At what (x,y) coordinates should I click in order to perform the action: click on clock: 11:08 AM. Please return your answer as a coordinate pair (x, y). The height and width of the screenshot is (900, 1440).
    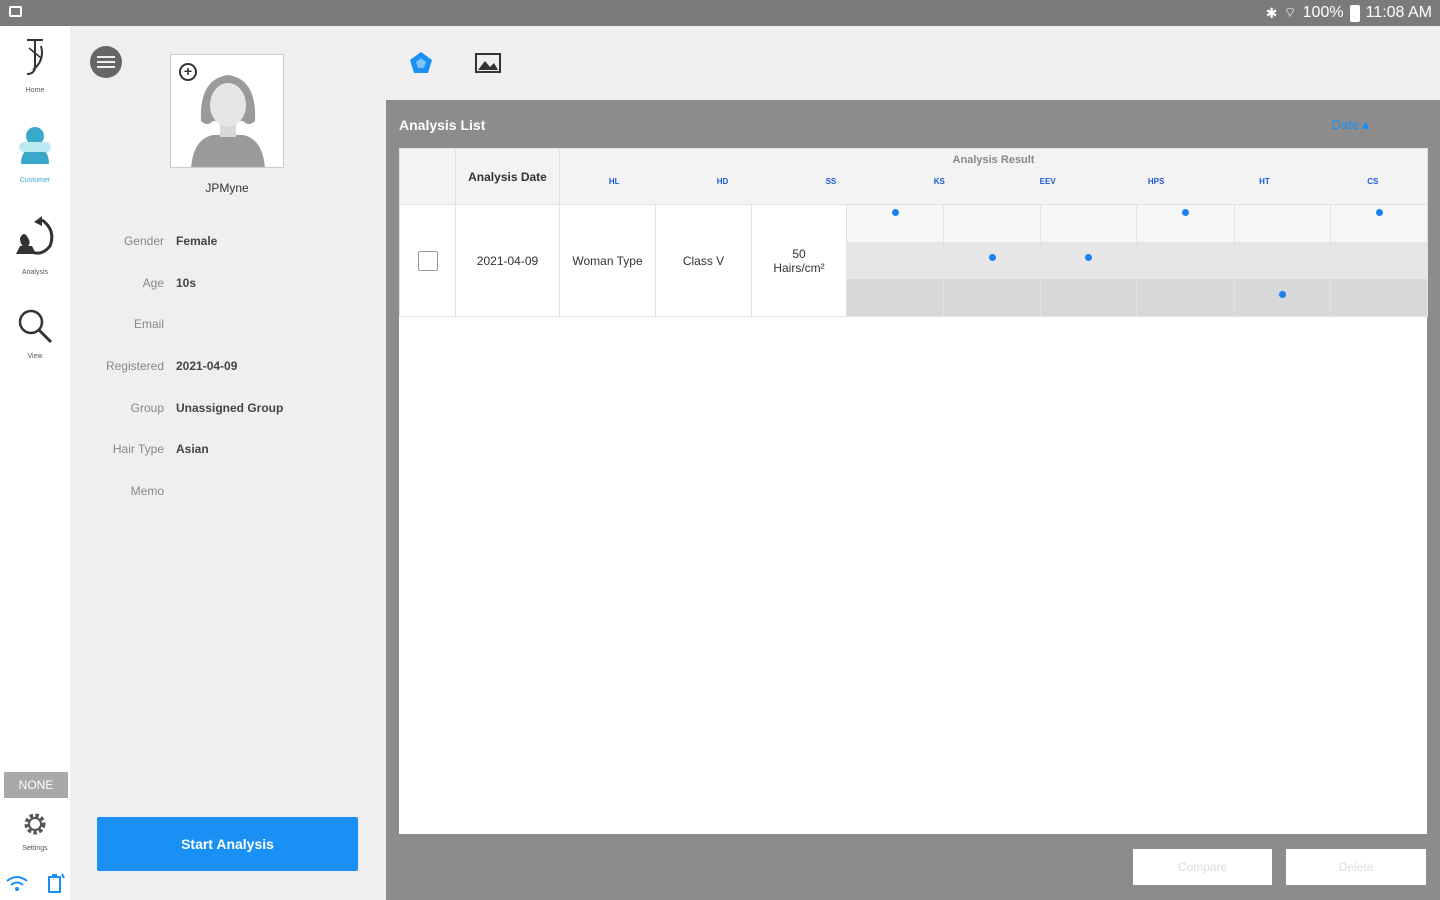
    Looking at the image, I should click on (1398, 12).